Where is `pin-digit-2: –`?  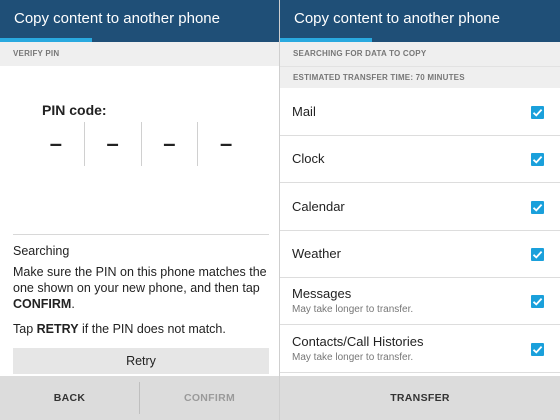 pin-digit-2: – is located at coordinates (112, 144).